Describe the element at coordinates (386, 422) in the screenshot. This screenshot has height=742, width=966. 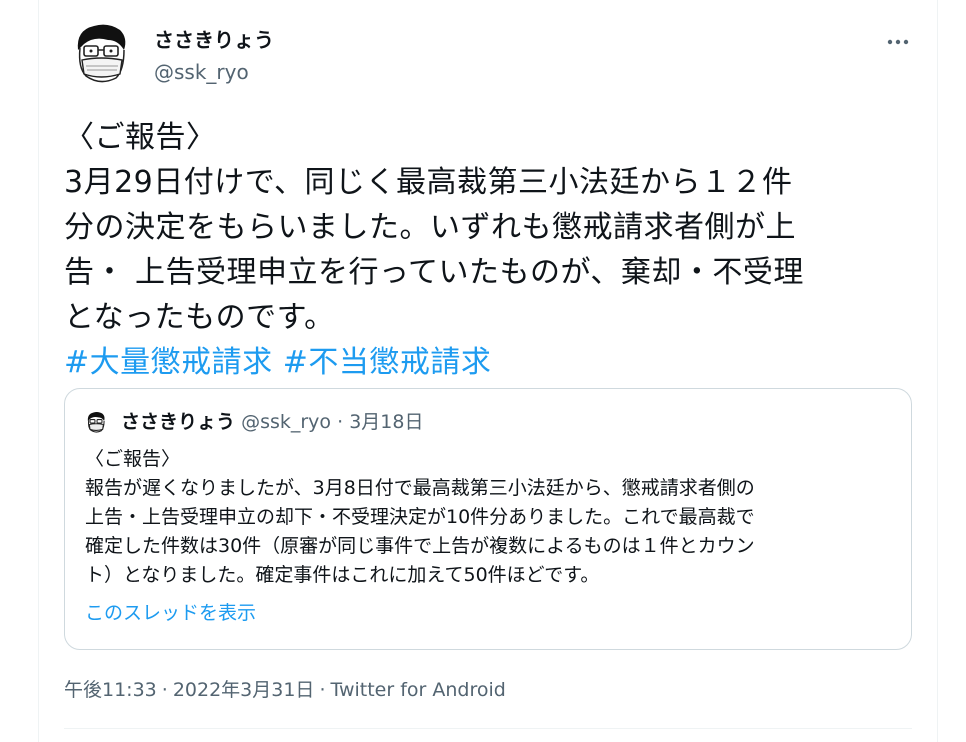
I see `quoted-tweet-date: 3月18日` at that location.